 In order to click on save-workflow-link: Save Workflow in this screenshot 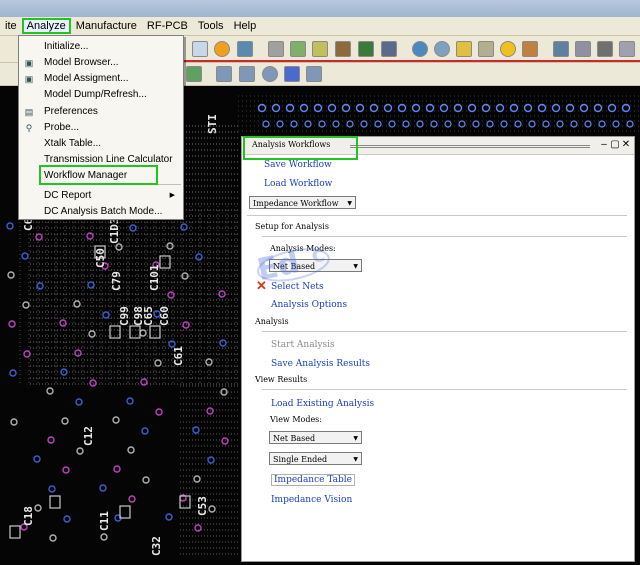, I will do `click(298, 165)`.